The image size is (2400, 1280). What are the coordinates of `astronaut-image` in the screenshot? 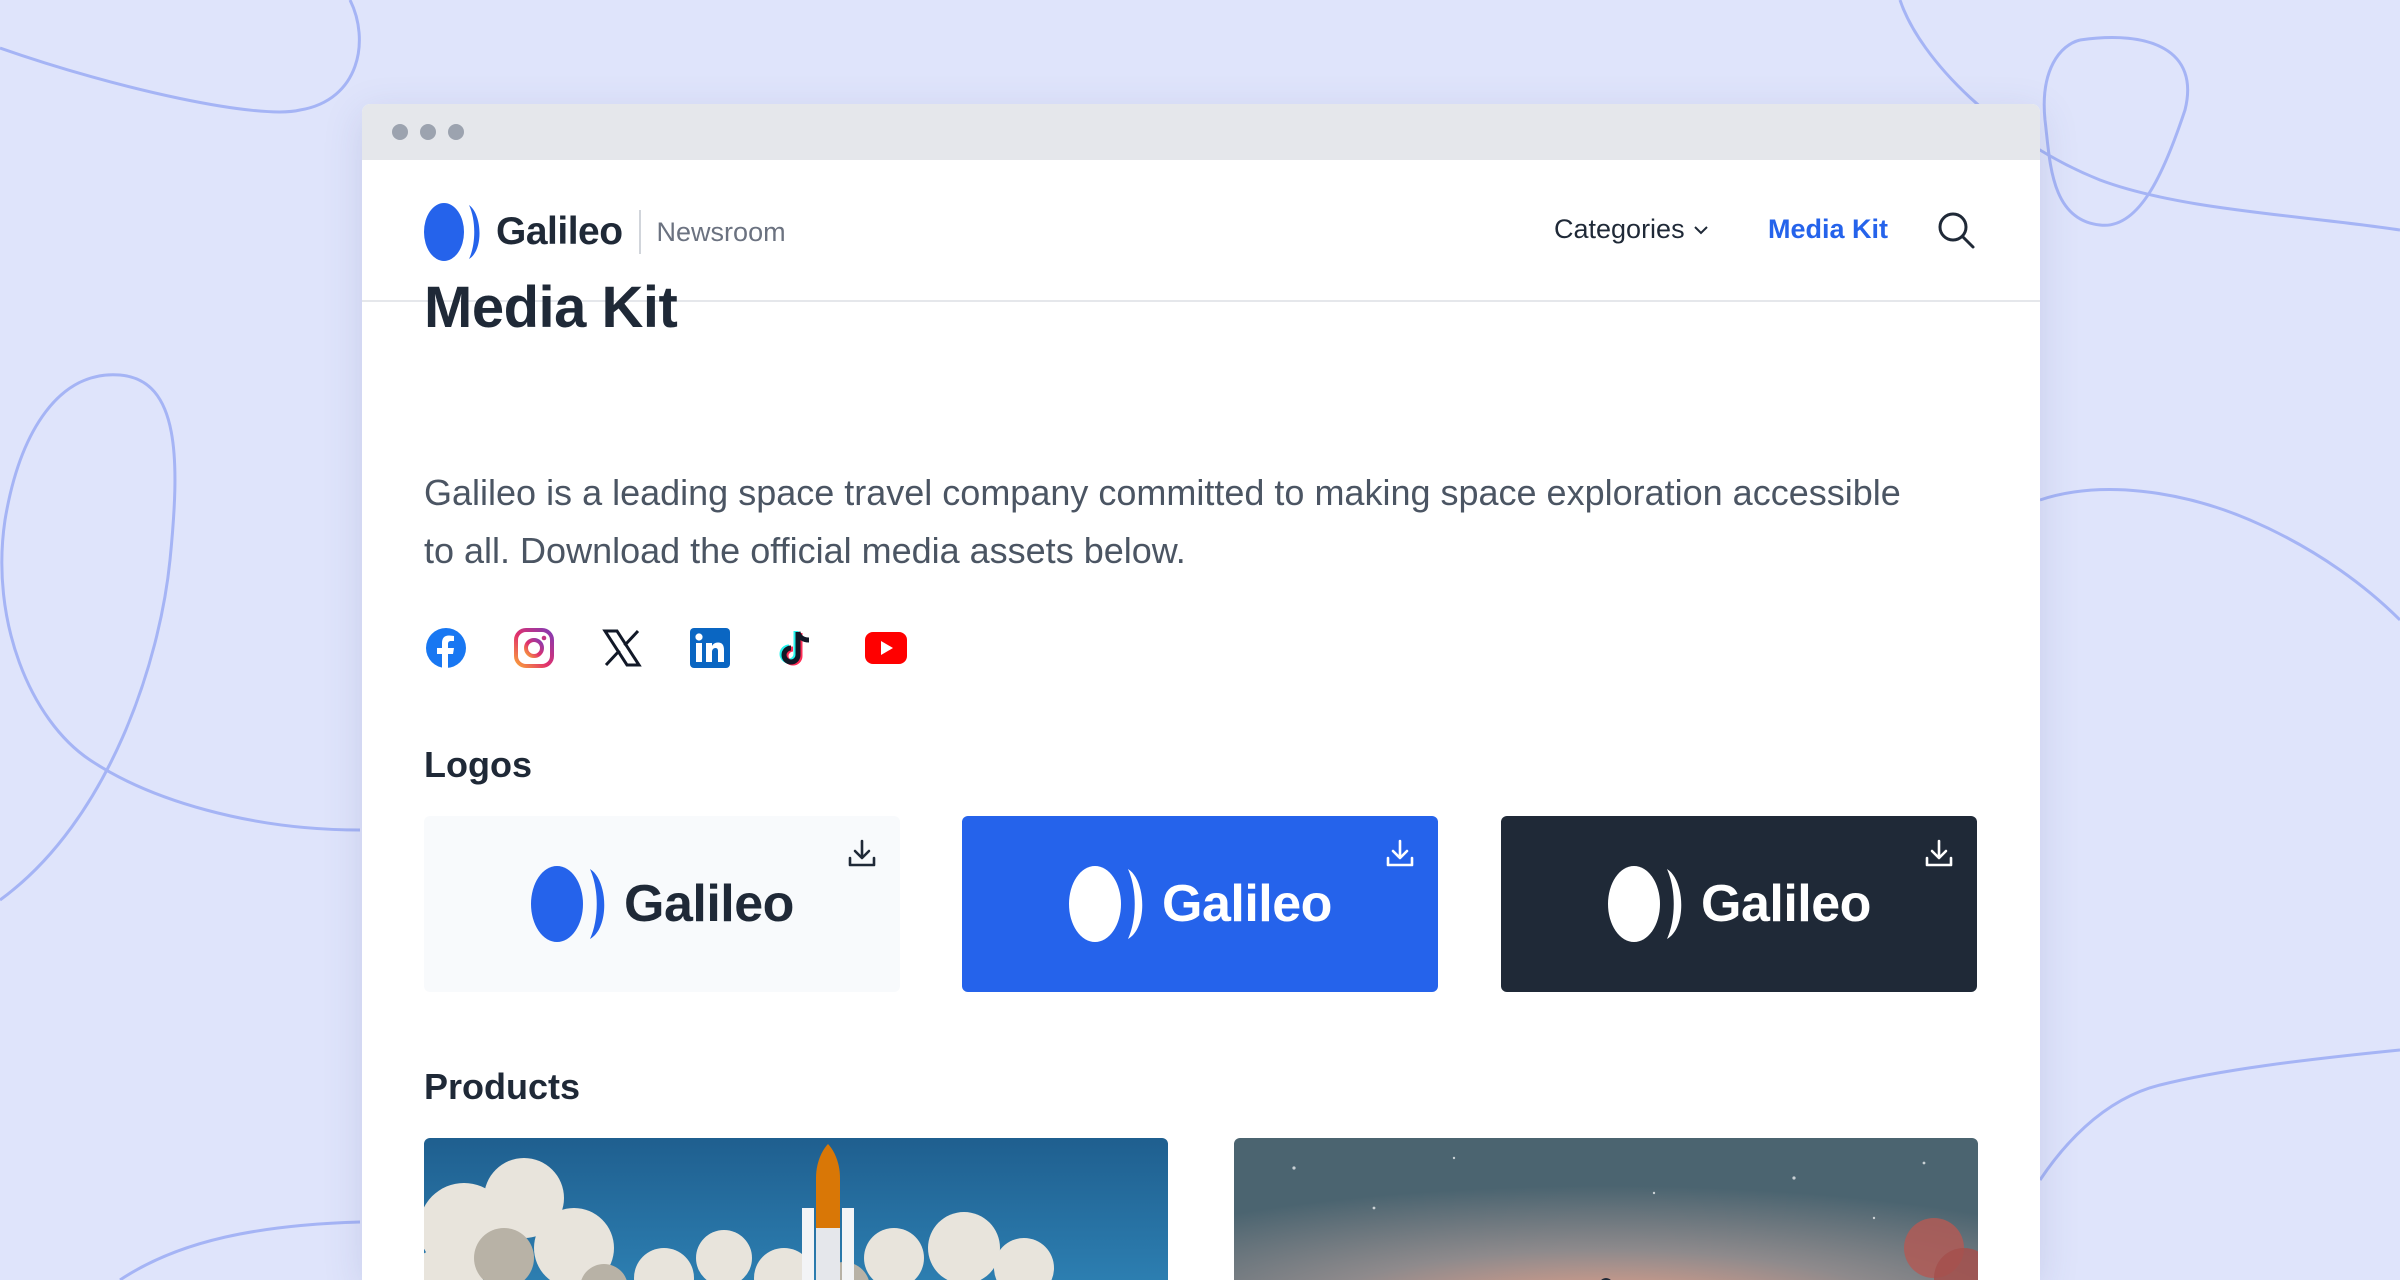 It's located at (1606, 1209).